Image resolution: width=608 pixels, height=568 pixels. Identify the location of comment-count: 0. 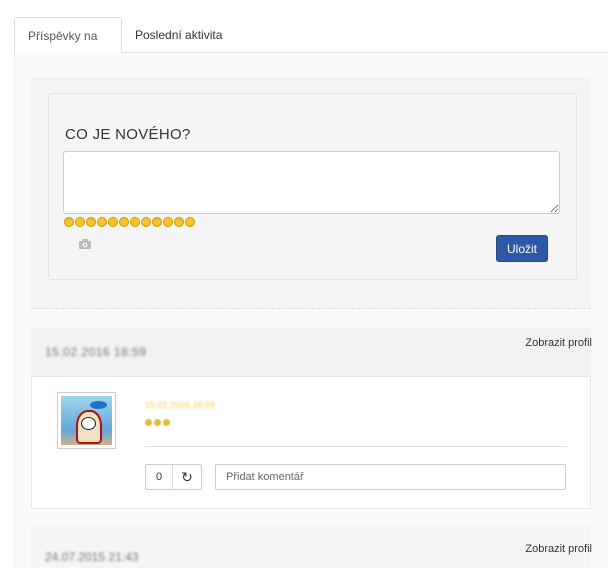
(159, 477).